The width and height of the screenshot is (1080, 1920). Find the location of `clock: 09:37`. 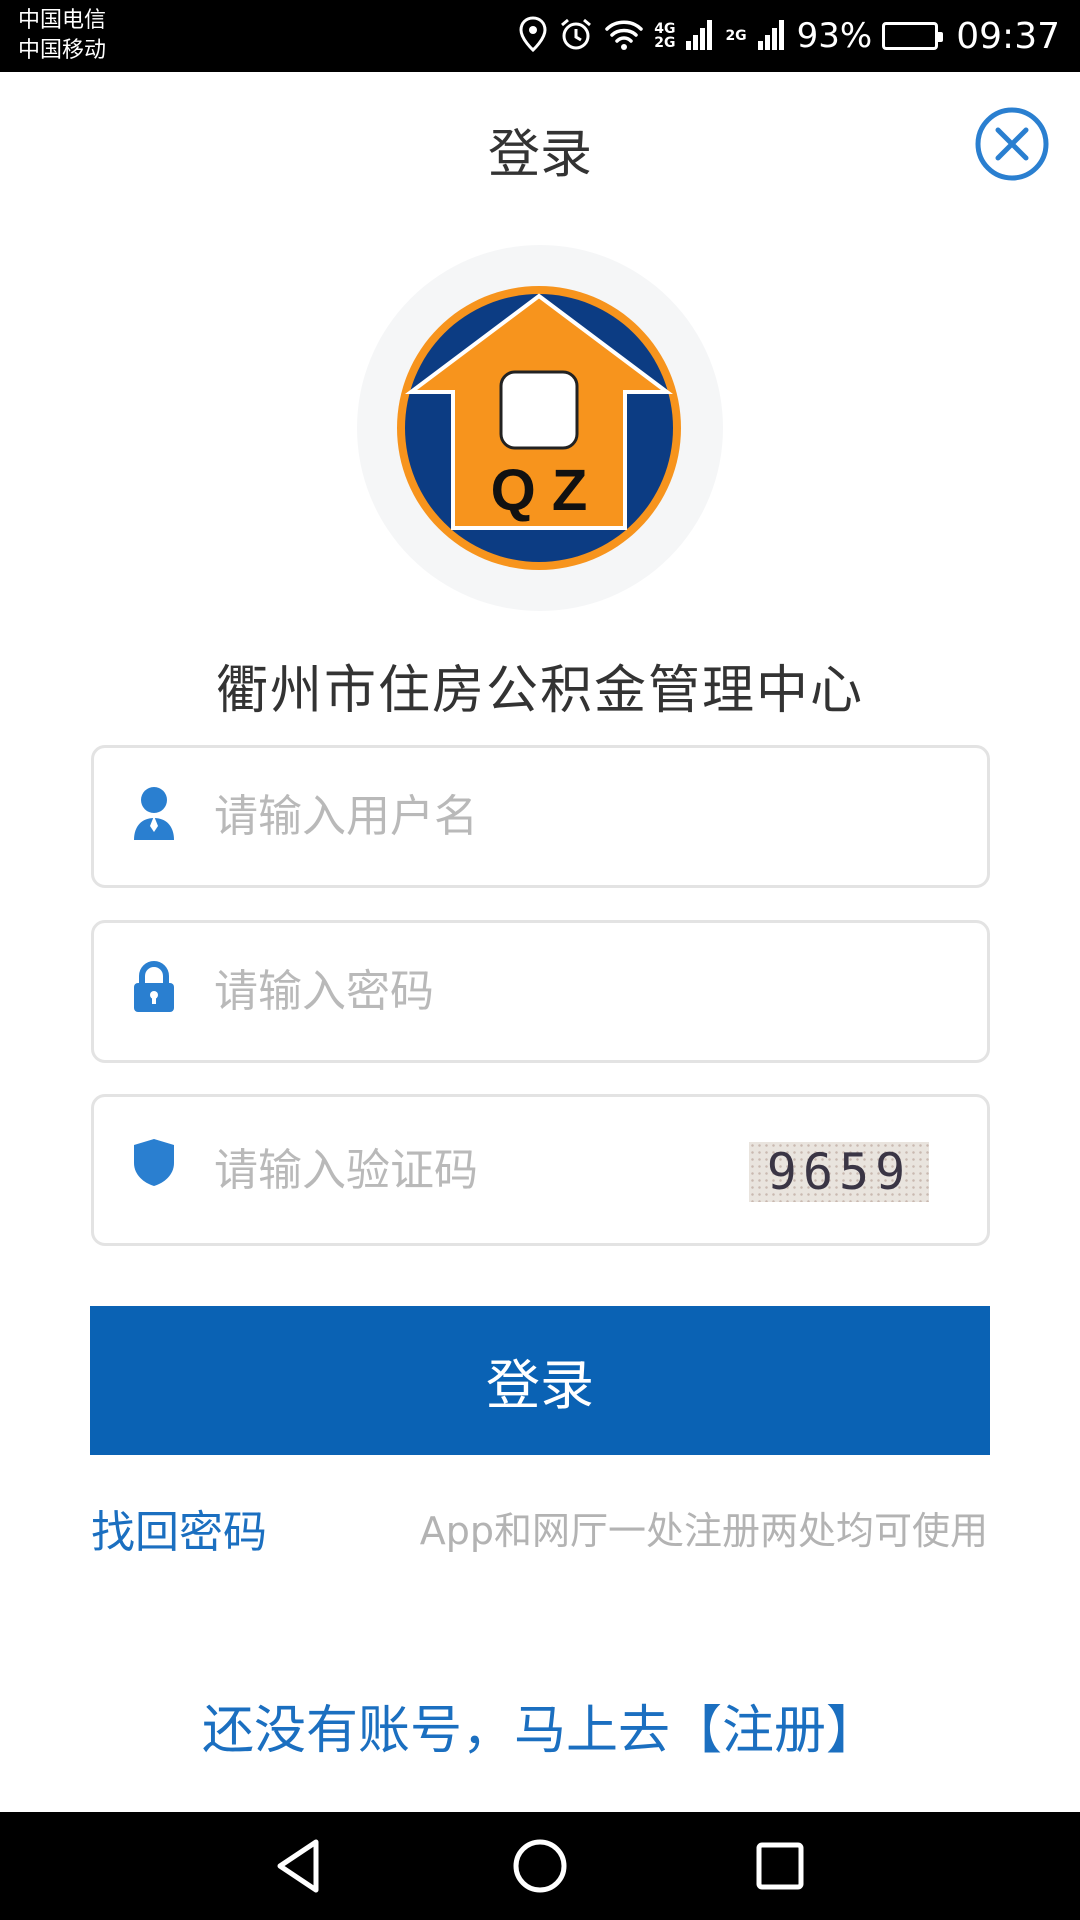

clock: 09:37 is located at coordinates (1008, 36).